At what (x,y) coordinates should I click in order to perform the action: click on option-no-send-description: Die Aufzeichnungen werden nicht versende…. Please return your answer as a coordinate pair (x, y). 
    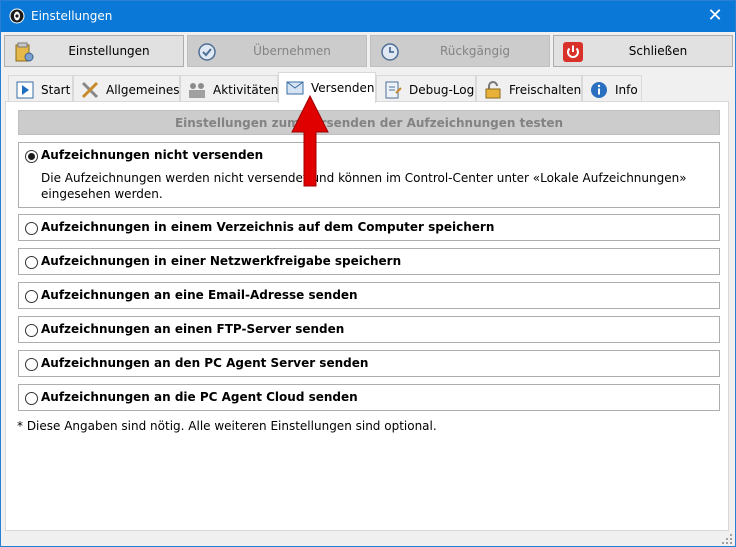
    Looking at the image, I should click on (364, 186).